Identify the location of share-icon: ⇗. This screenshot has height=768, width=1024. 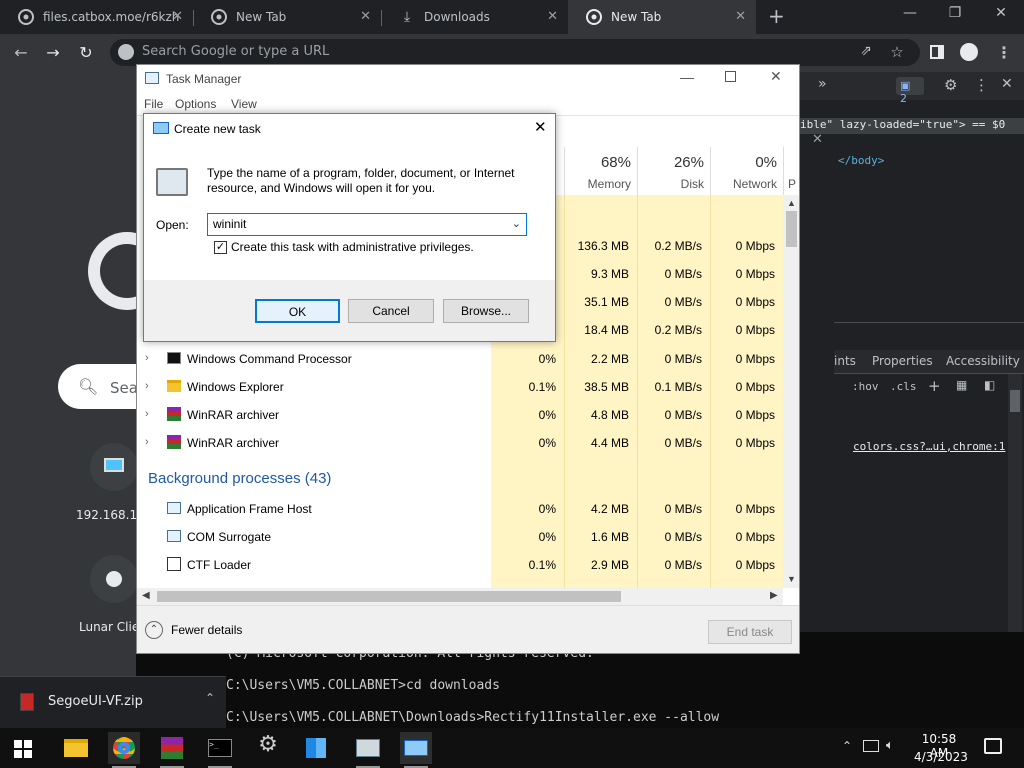
(866, 53).